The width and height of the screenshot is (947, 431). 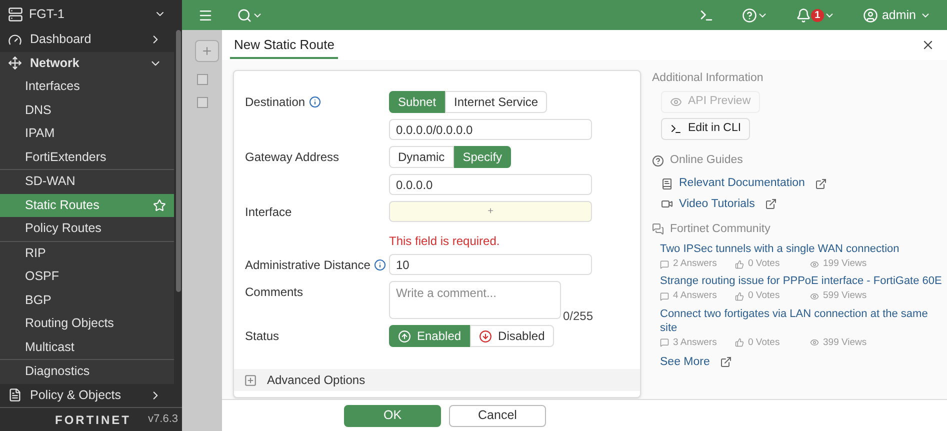 I want to click on submenu-item: SD-WAN, so click(x=87, y=182).